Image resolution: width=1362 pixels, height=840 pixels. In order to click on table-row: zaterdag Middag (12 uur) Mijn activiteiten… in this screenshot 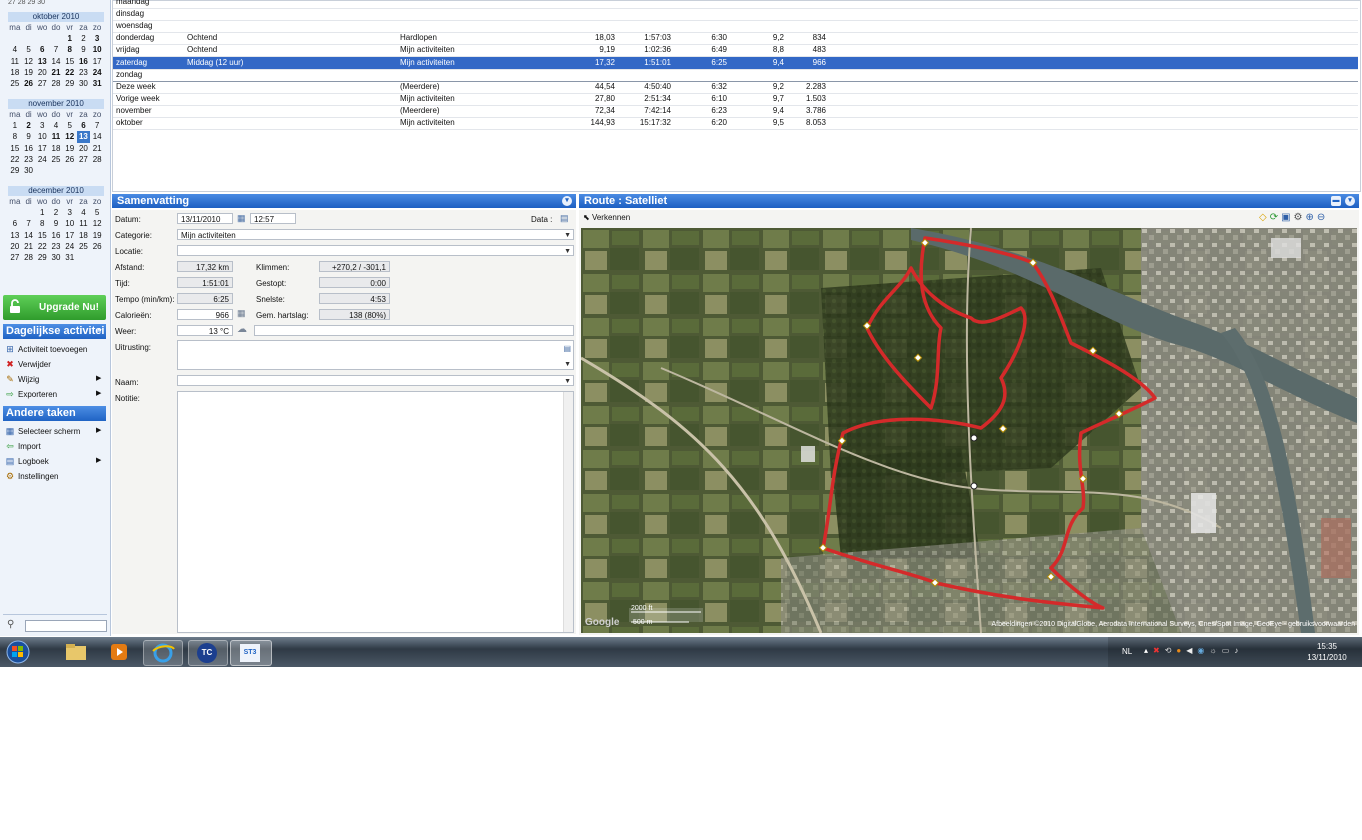, I will do `click(735, 63)`.